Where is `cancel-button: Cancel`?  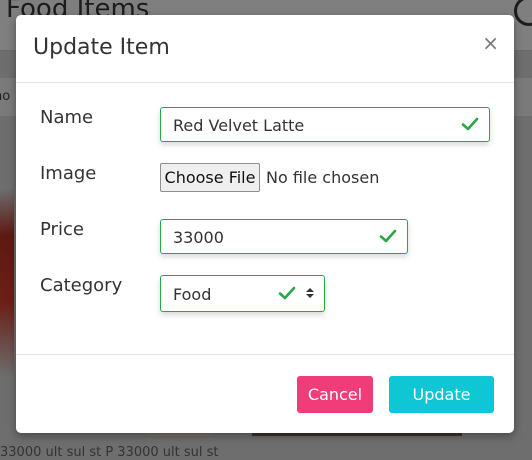
cancel-button: Cancel is located at coordinates (335, 394).